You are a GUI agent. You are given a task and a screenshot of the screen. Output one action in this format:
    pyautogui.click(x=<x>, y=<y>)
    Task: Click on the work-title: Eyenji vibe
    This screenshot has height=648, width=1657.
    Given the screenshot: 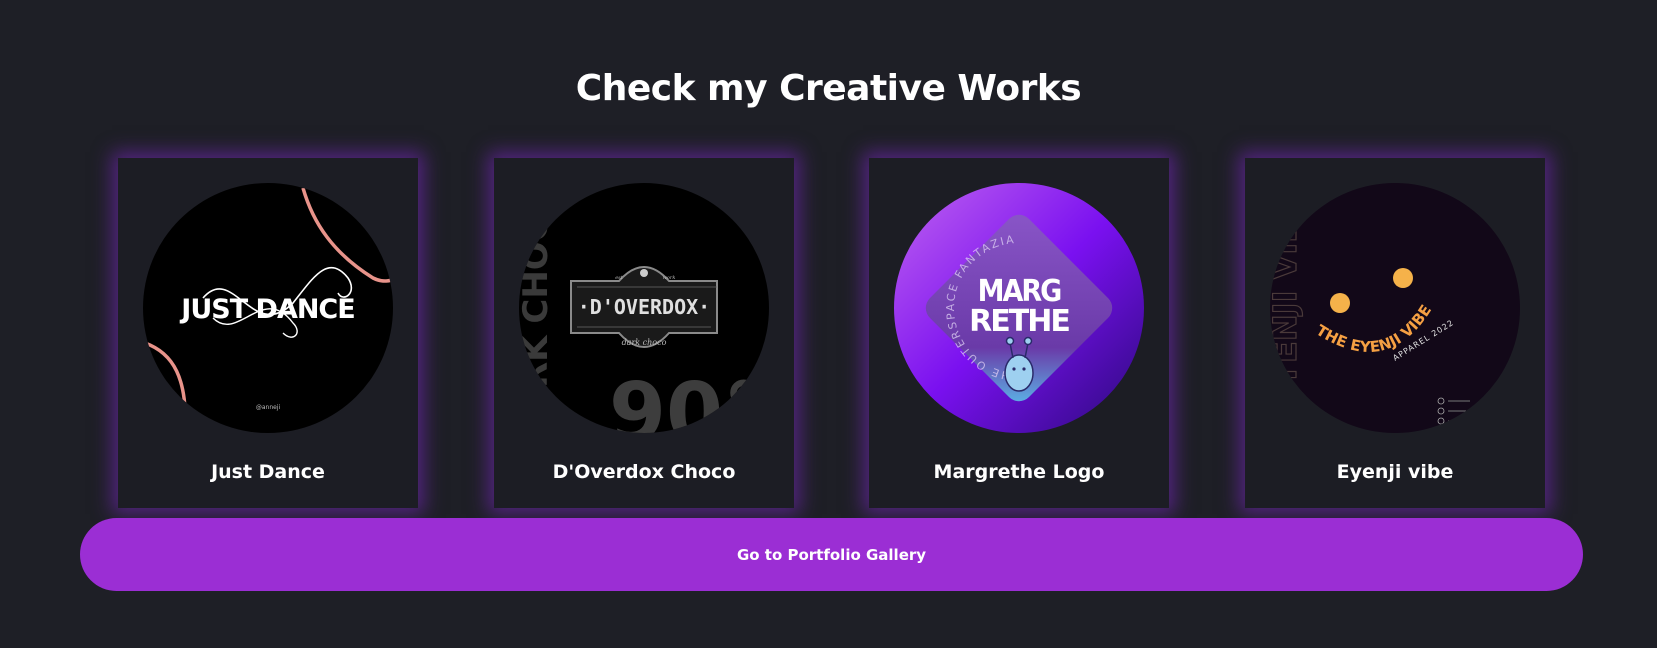 What is the action you would take?
    pyautogui.click(x=1395, y=472)
    